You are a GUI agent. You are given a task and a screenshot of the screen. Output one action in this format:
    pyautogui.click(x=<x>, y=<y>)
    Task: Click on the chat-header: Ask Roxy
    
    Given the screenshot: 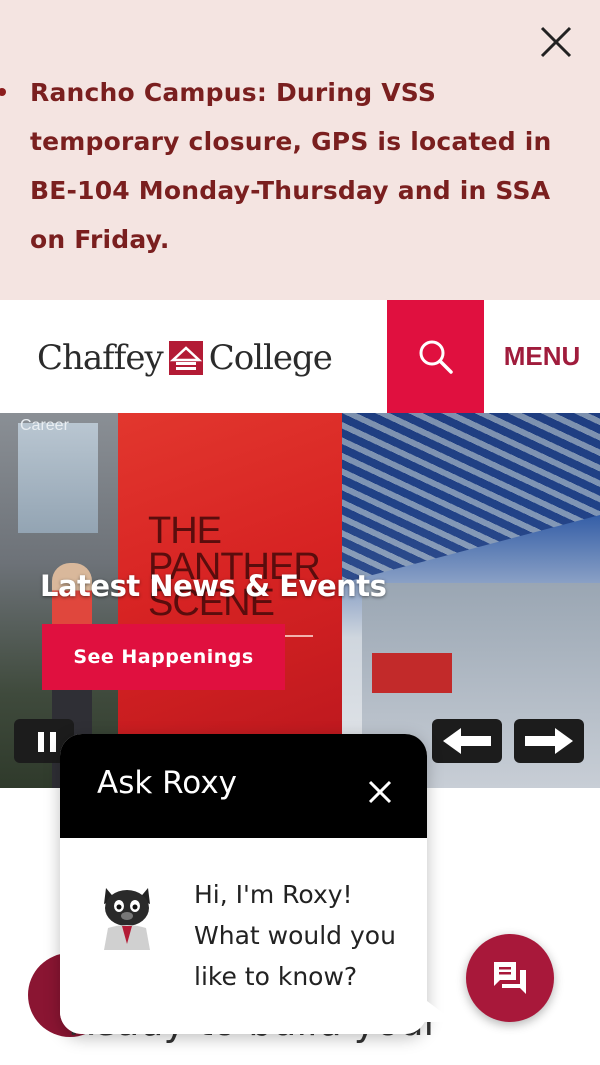 What is the action you would take?
    pyautogui.click(x=243, y=786)
    